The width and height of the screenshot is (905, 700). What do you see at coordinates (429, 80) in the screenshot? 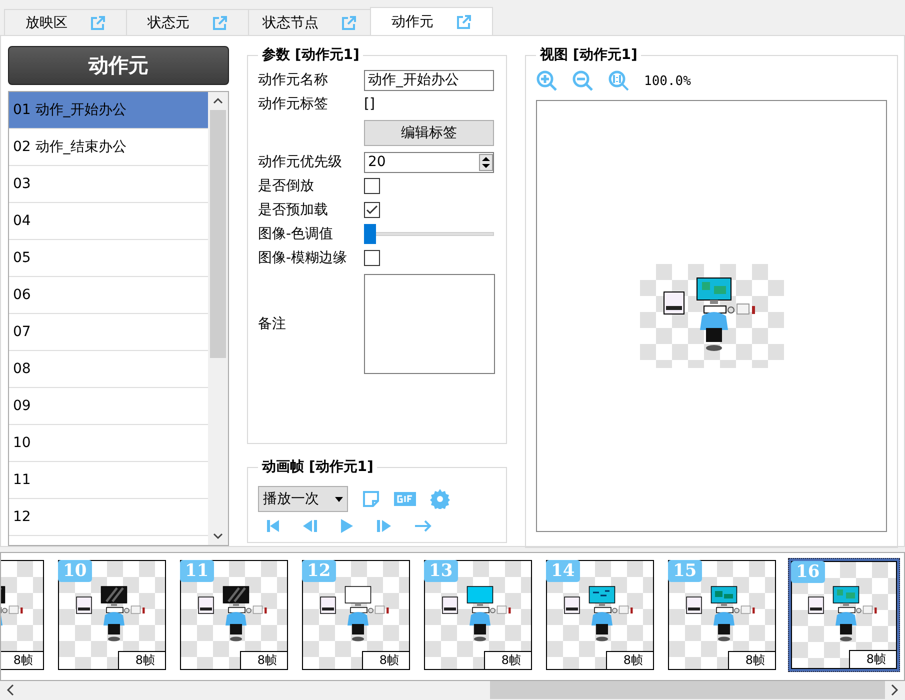
I see `name-field: 动作_开始办公` at bounding box center [429, 80].